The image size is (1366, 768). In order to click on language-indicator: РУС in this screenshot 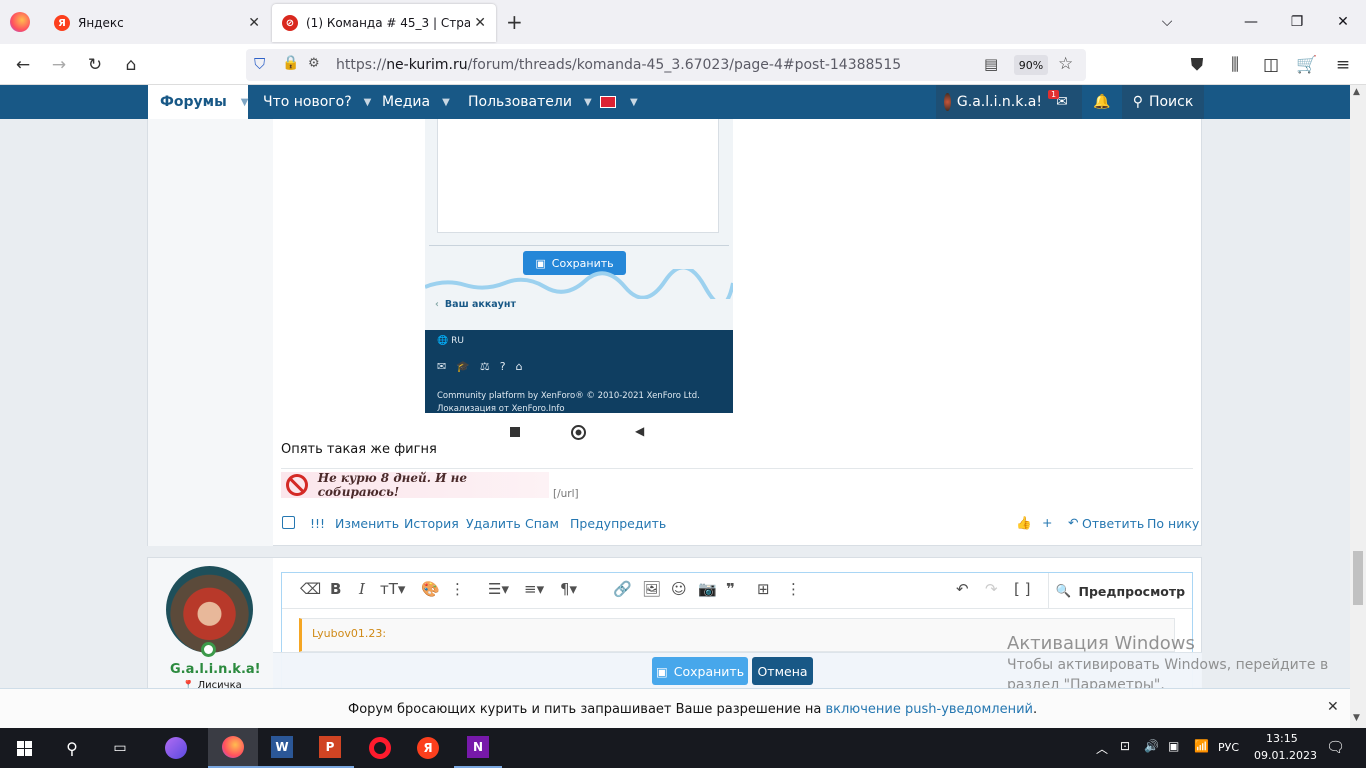, I will do `click(1228, 747)`.